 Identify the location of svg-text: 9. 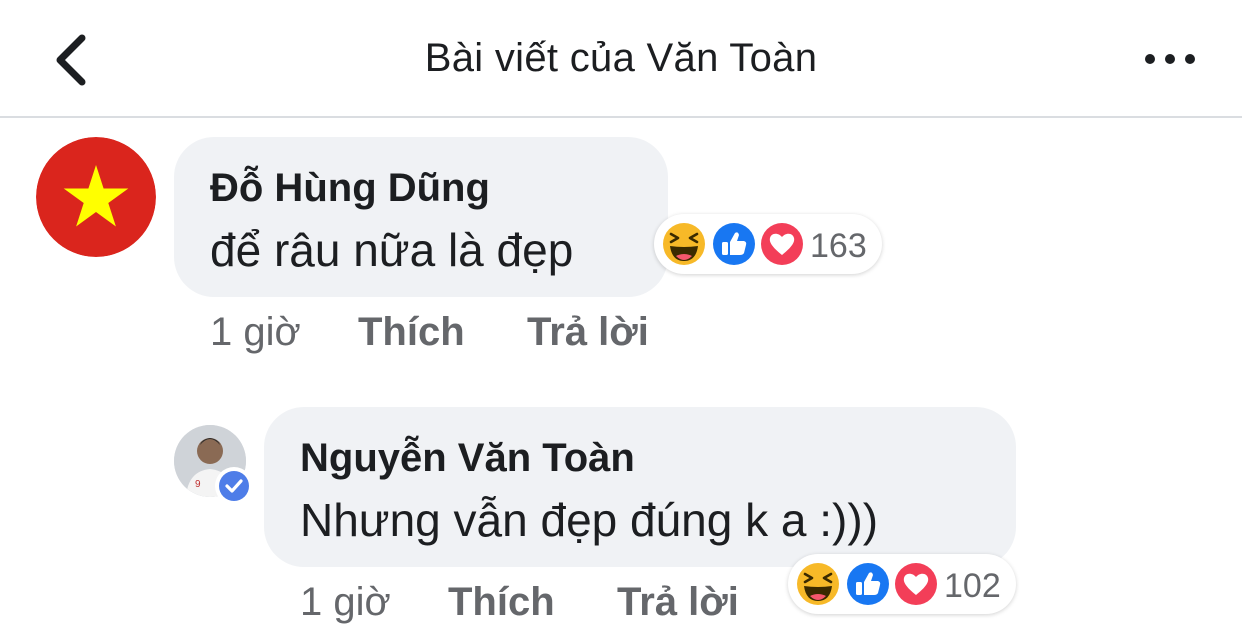
(198, 484).